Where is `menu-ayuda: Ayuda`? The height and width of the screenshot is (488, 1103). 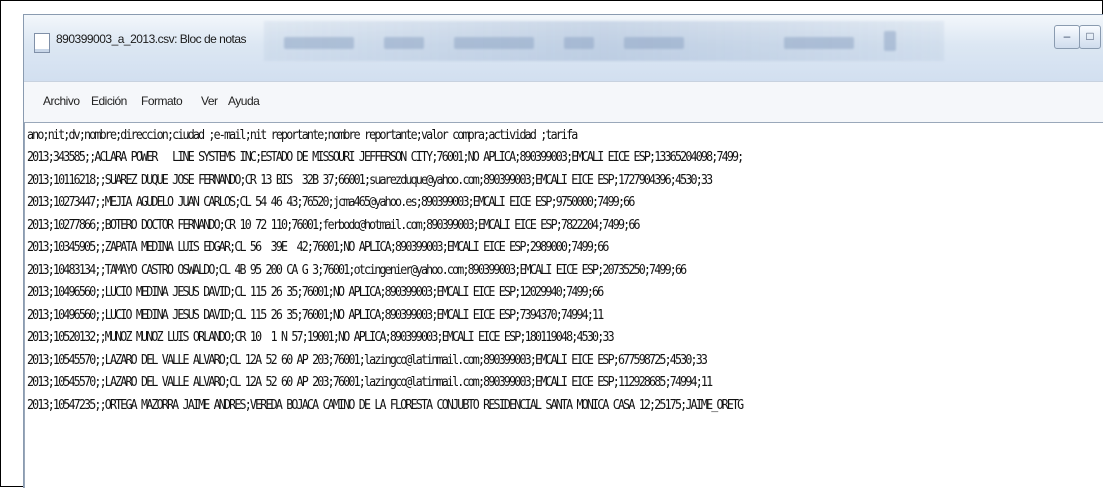 menu-ayuda: Ayuda is located at coordinates (244, 101).